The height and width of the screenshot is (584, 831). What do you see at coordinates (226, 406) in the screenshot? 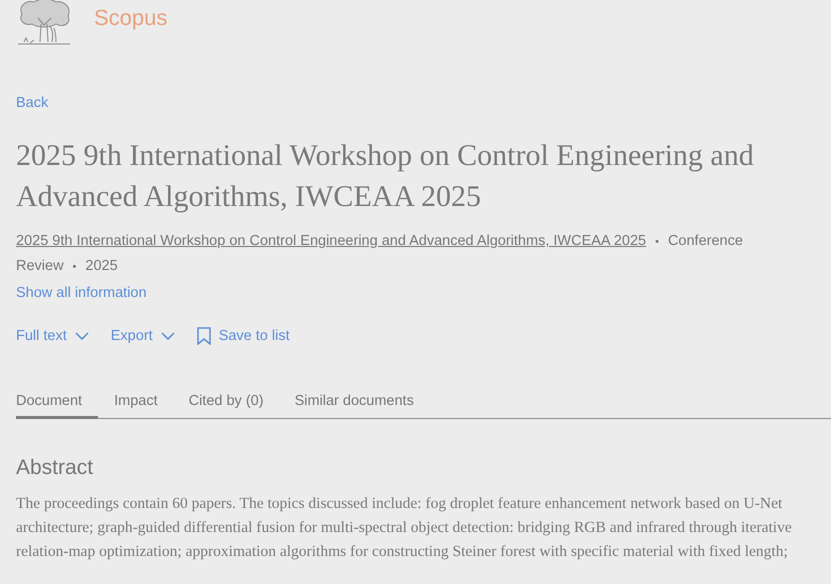
I see `tab: Cited by (0)` at bounding box center [226, 406].